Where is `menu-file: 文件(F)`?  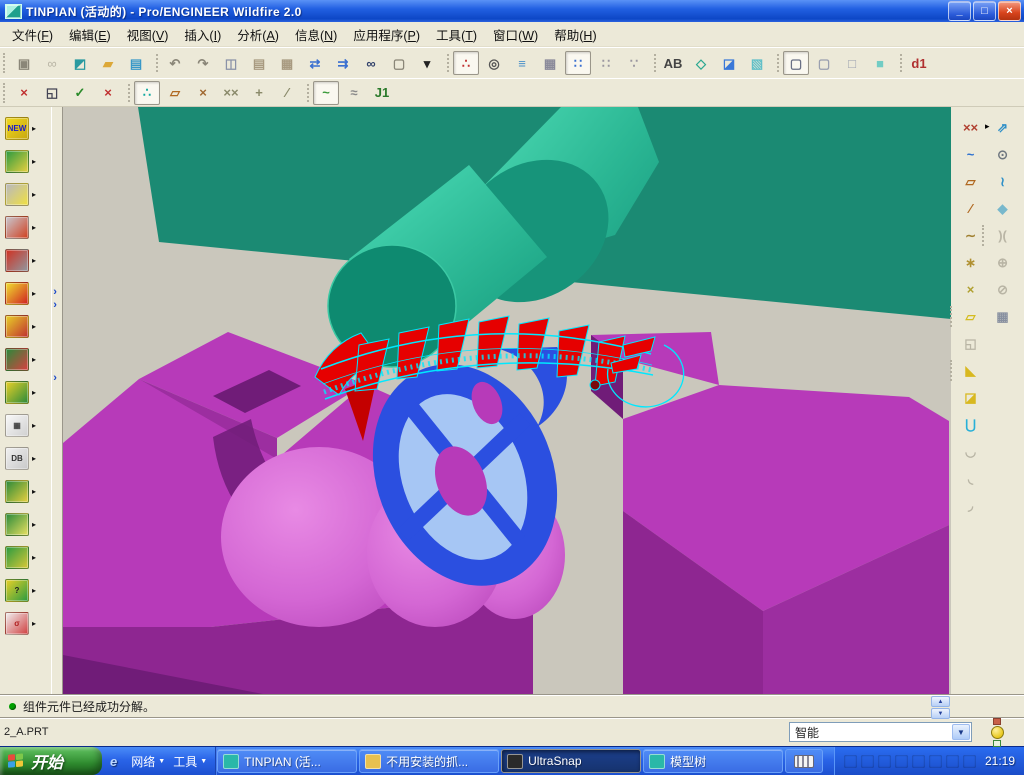
menu-file: 文件(F) is located at coordinates (32, 34).